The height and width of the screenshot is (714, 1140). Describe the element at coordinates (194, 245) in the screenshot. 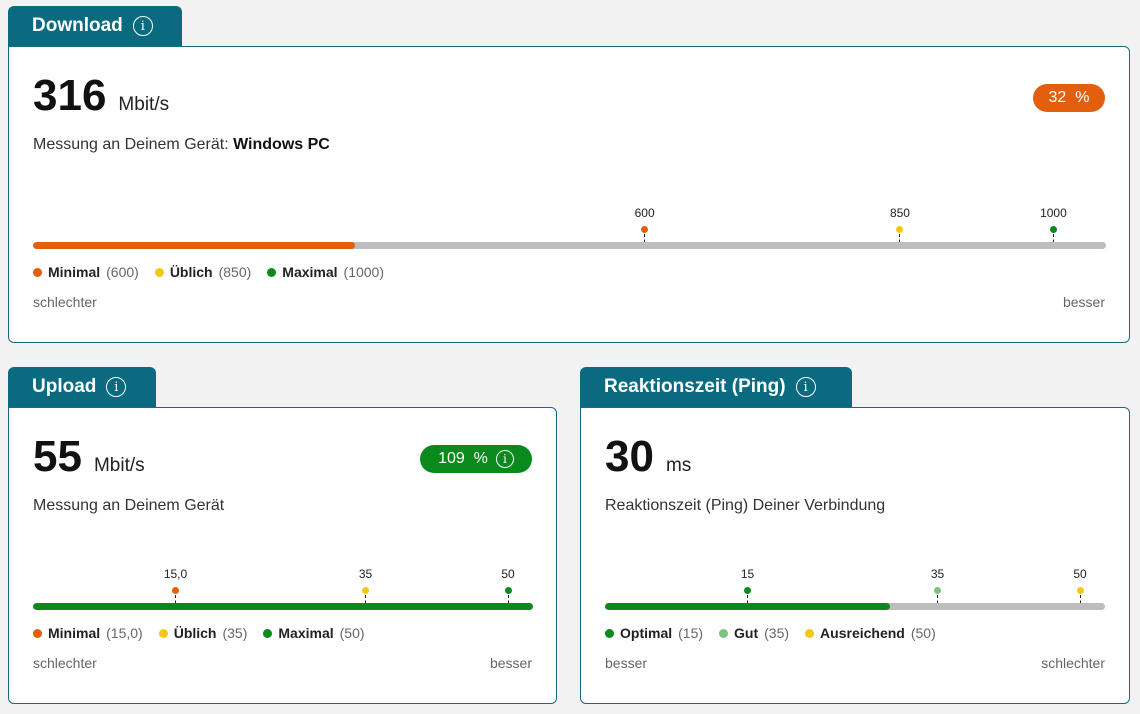

I see `download-progress-fill` at that location.